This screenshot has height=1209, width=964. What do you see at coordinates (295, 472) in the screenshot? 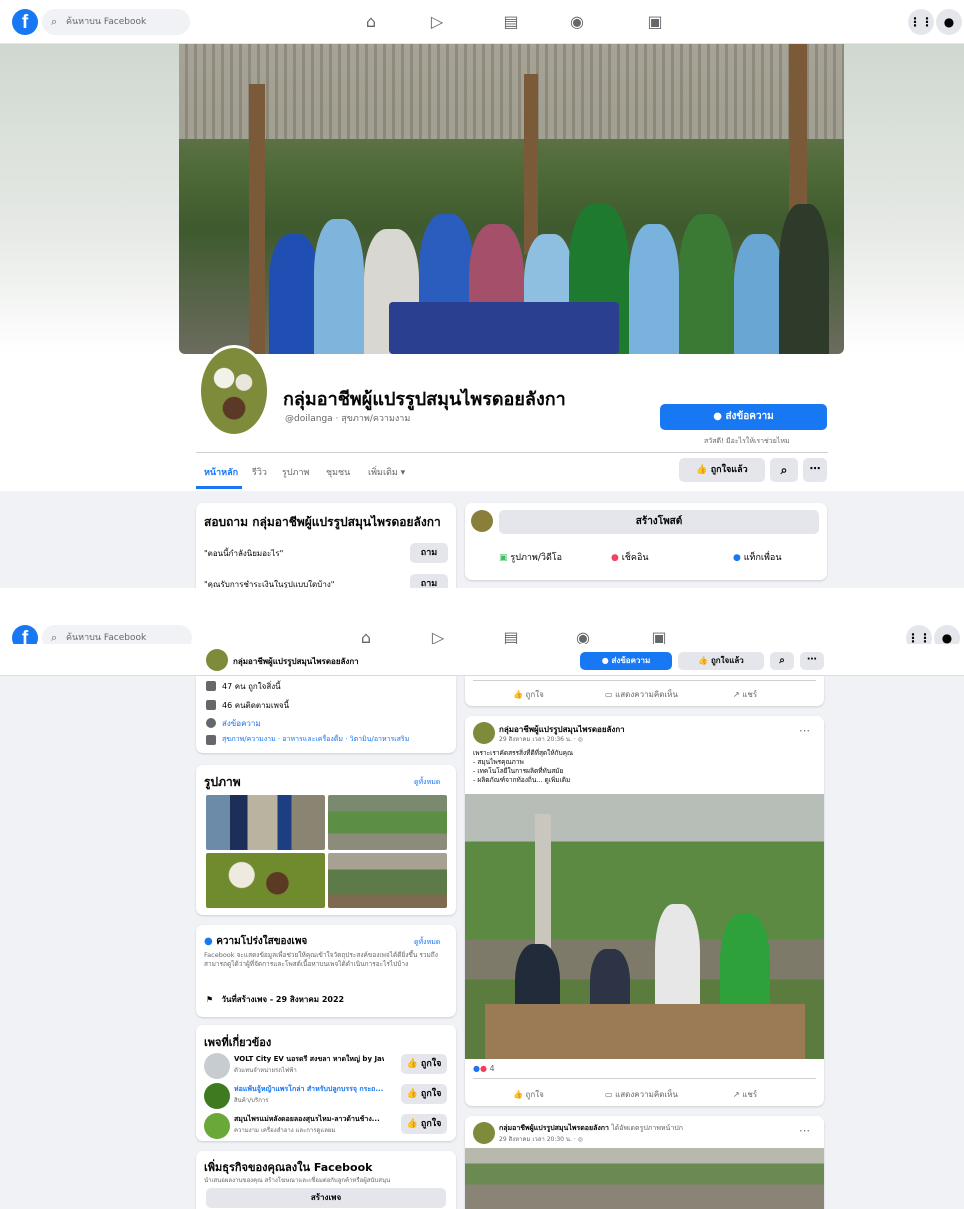
I see `tab-photos: รูปภาพ` at bounding box center [295, 472].